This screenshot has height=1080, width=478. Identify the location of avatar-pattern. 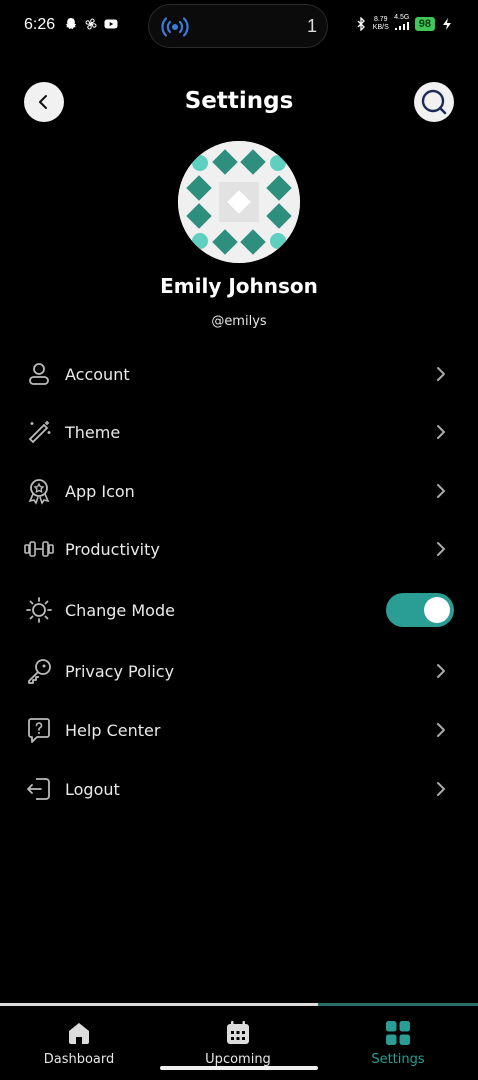
(239, 202).